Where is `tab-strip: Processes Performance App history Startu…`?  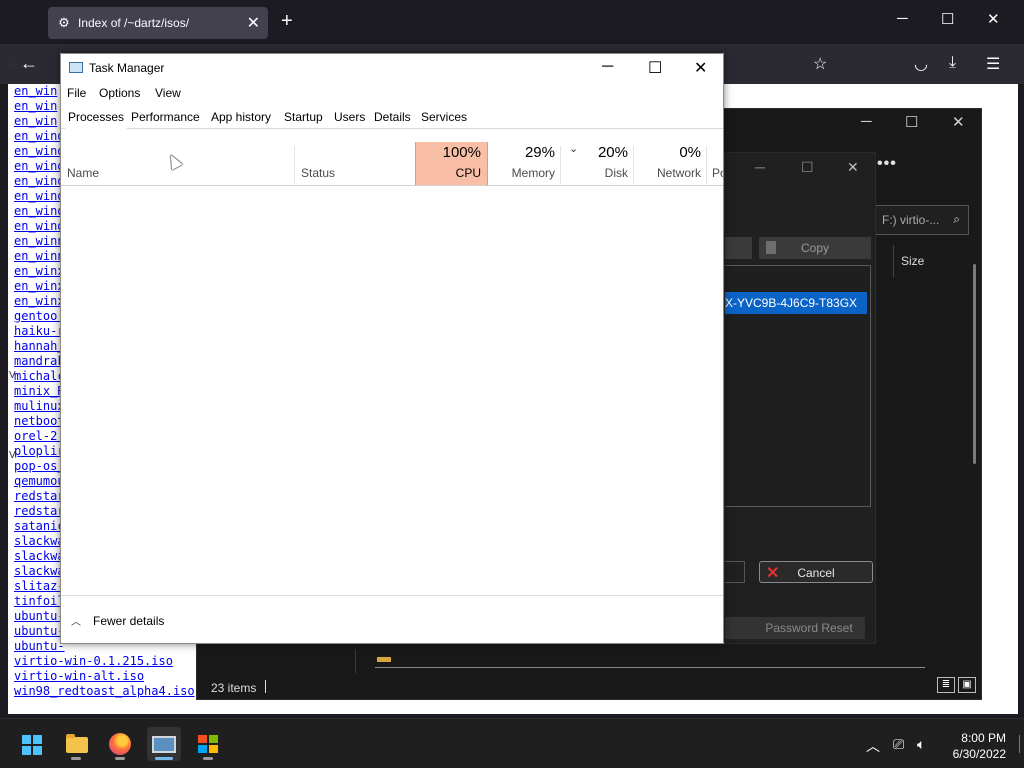 tab-strip: Processes Performance App history Startu… is located at coordinates (392, 118).